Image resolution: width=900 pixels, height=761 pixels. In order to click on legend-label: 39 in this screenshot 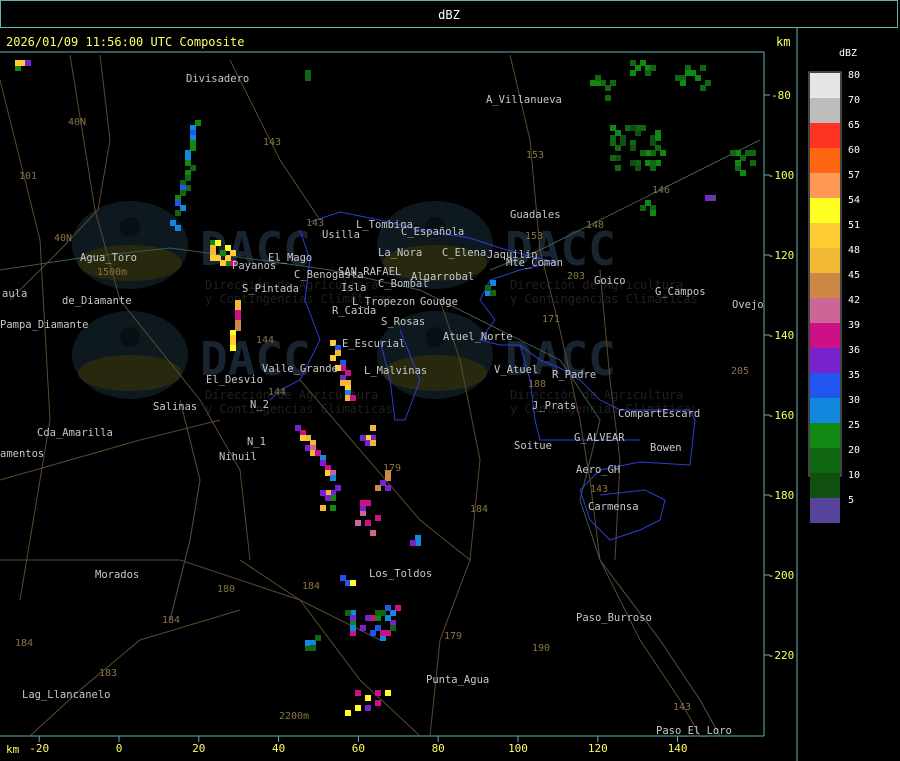, I will do `click(854, 325)`.